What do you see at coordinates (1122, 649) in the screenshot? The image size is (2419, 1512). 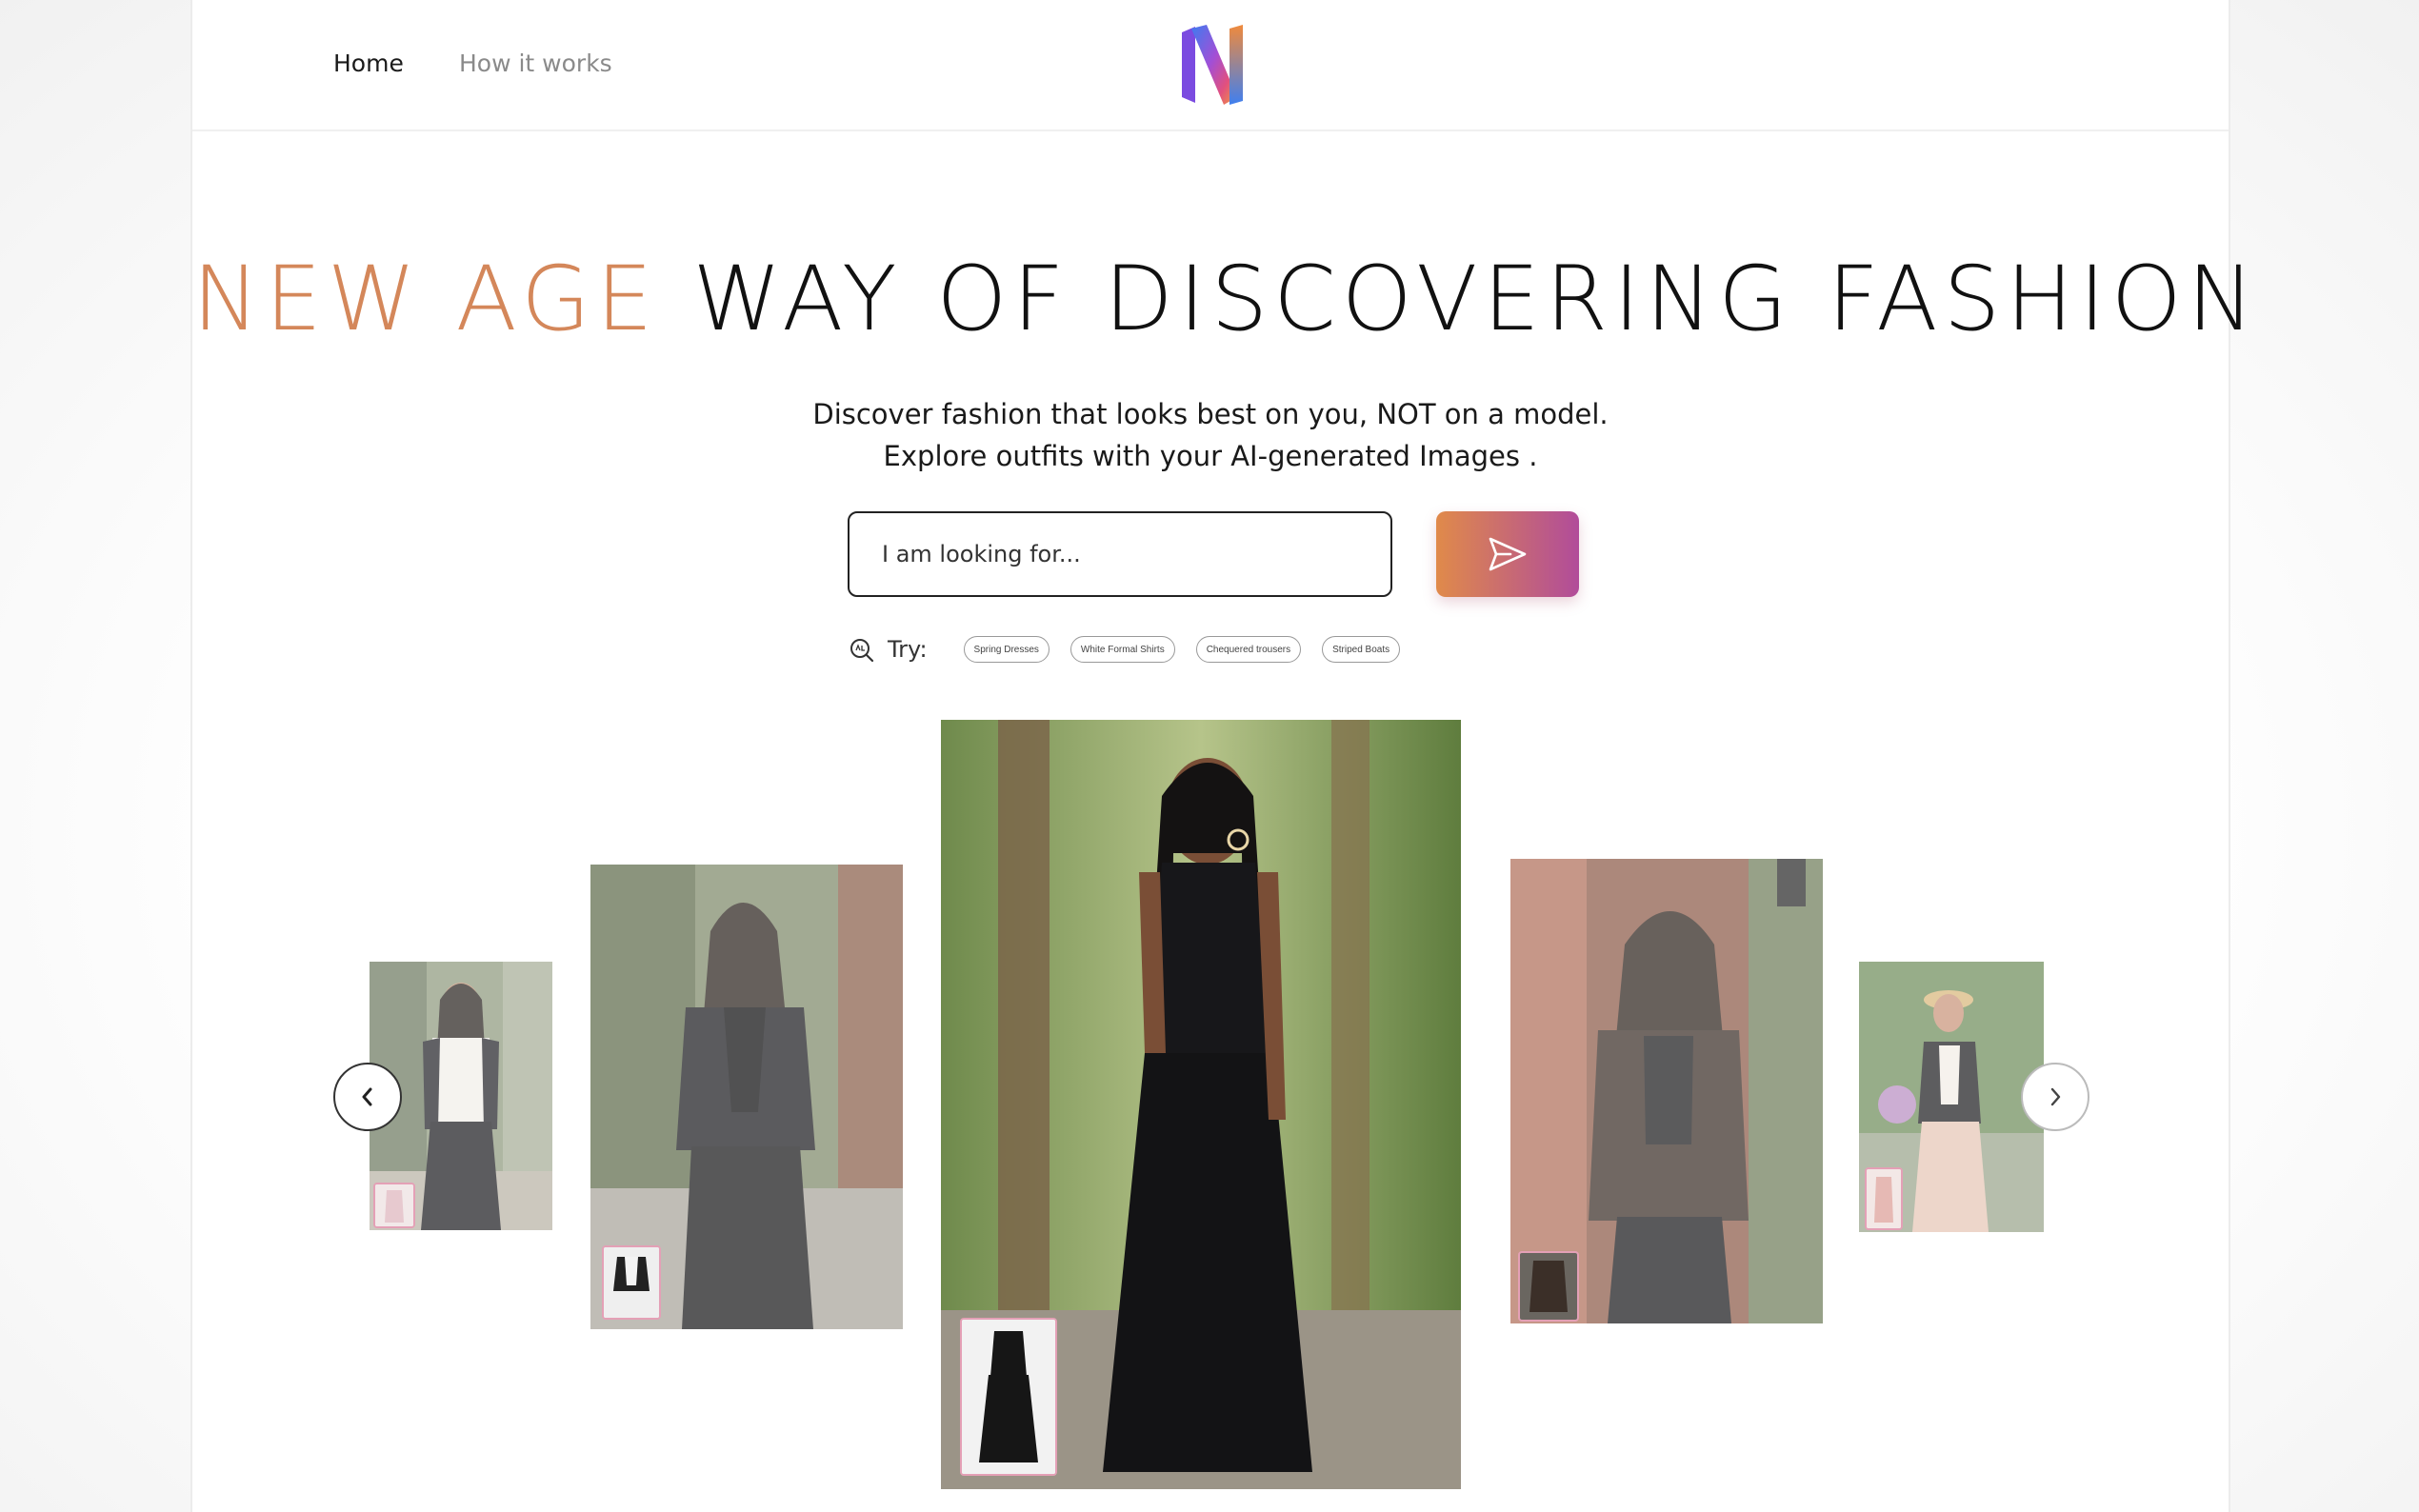 I see `suggestion-chip: White Formal Shirts` at bounding box center [1122, 649].